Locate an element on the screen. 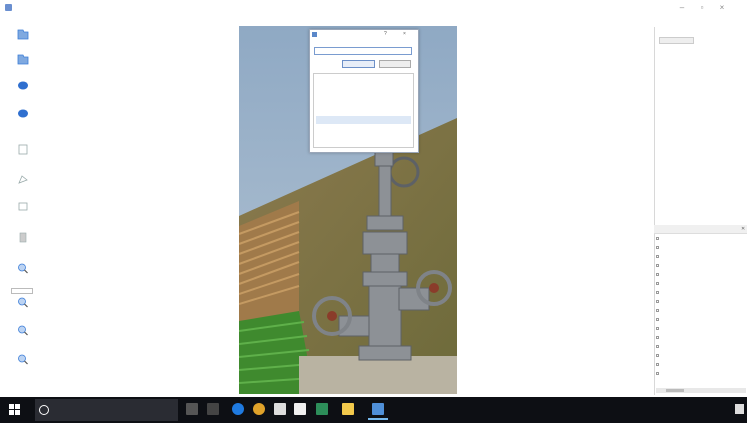 The height and width of the screenshot is (423, 747). label-list-item-selected is located at coordinates (363, 120).